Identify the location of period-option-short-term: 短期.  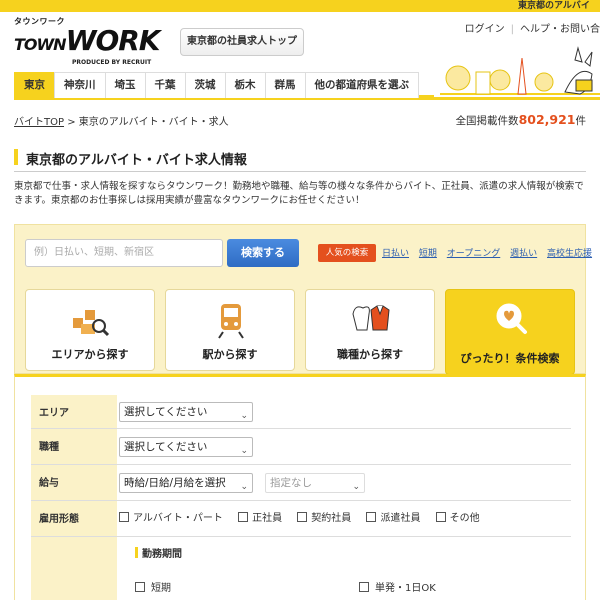
(153, 586).